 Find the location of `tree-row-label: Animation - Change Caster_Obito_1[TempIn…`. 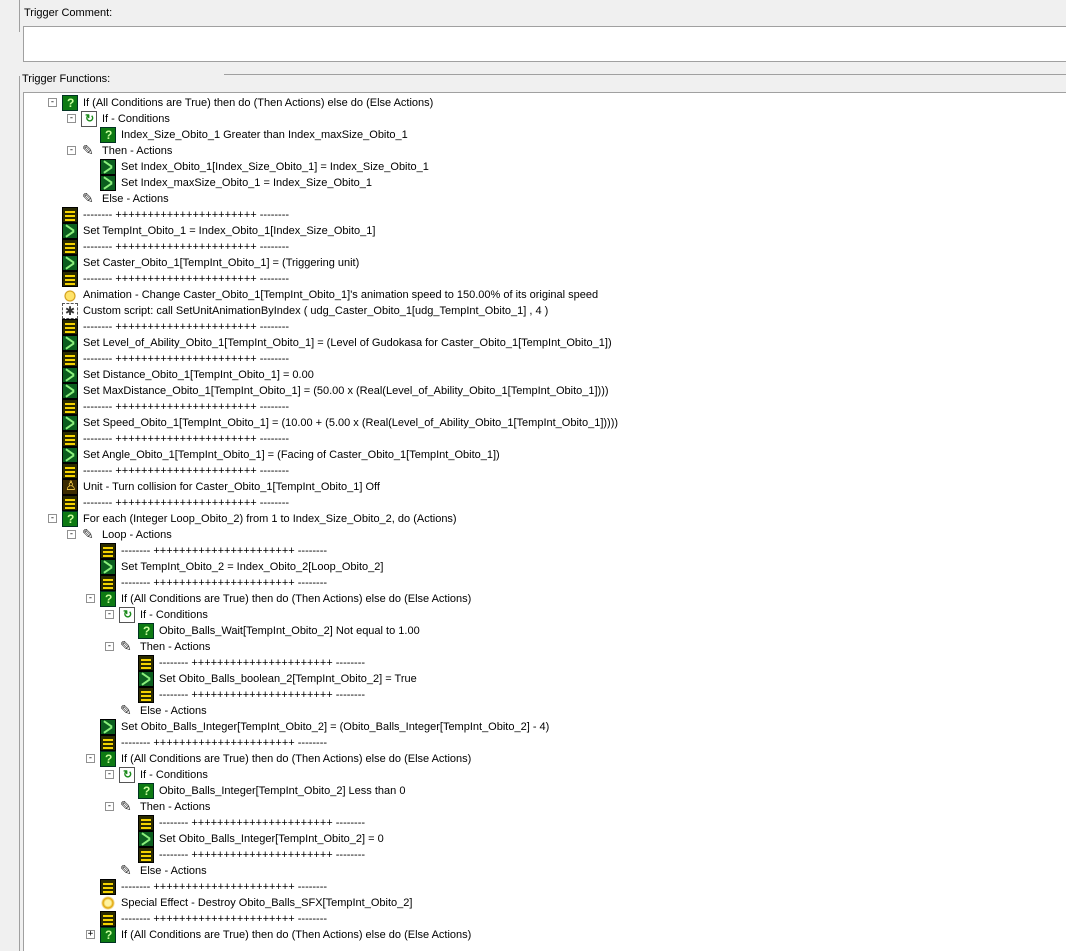

tree-row-label: Animation - Change Caster_Obito_1[TempIn… is located at coordinates (341, 295).